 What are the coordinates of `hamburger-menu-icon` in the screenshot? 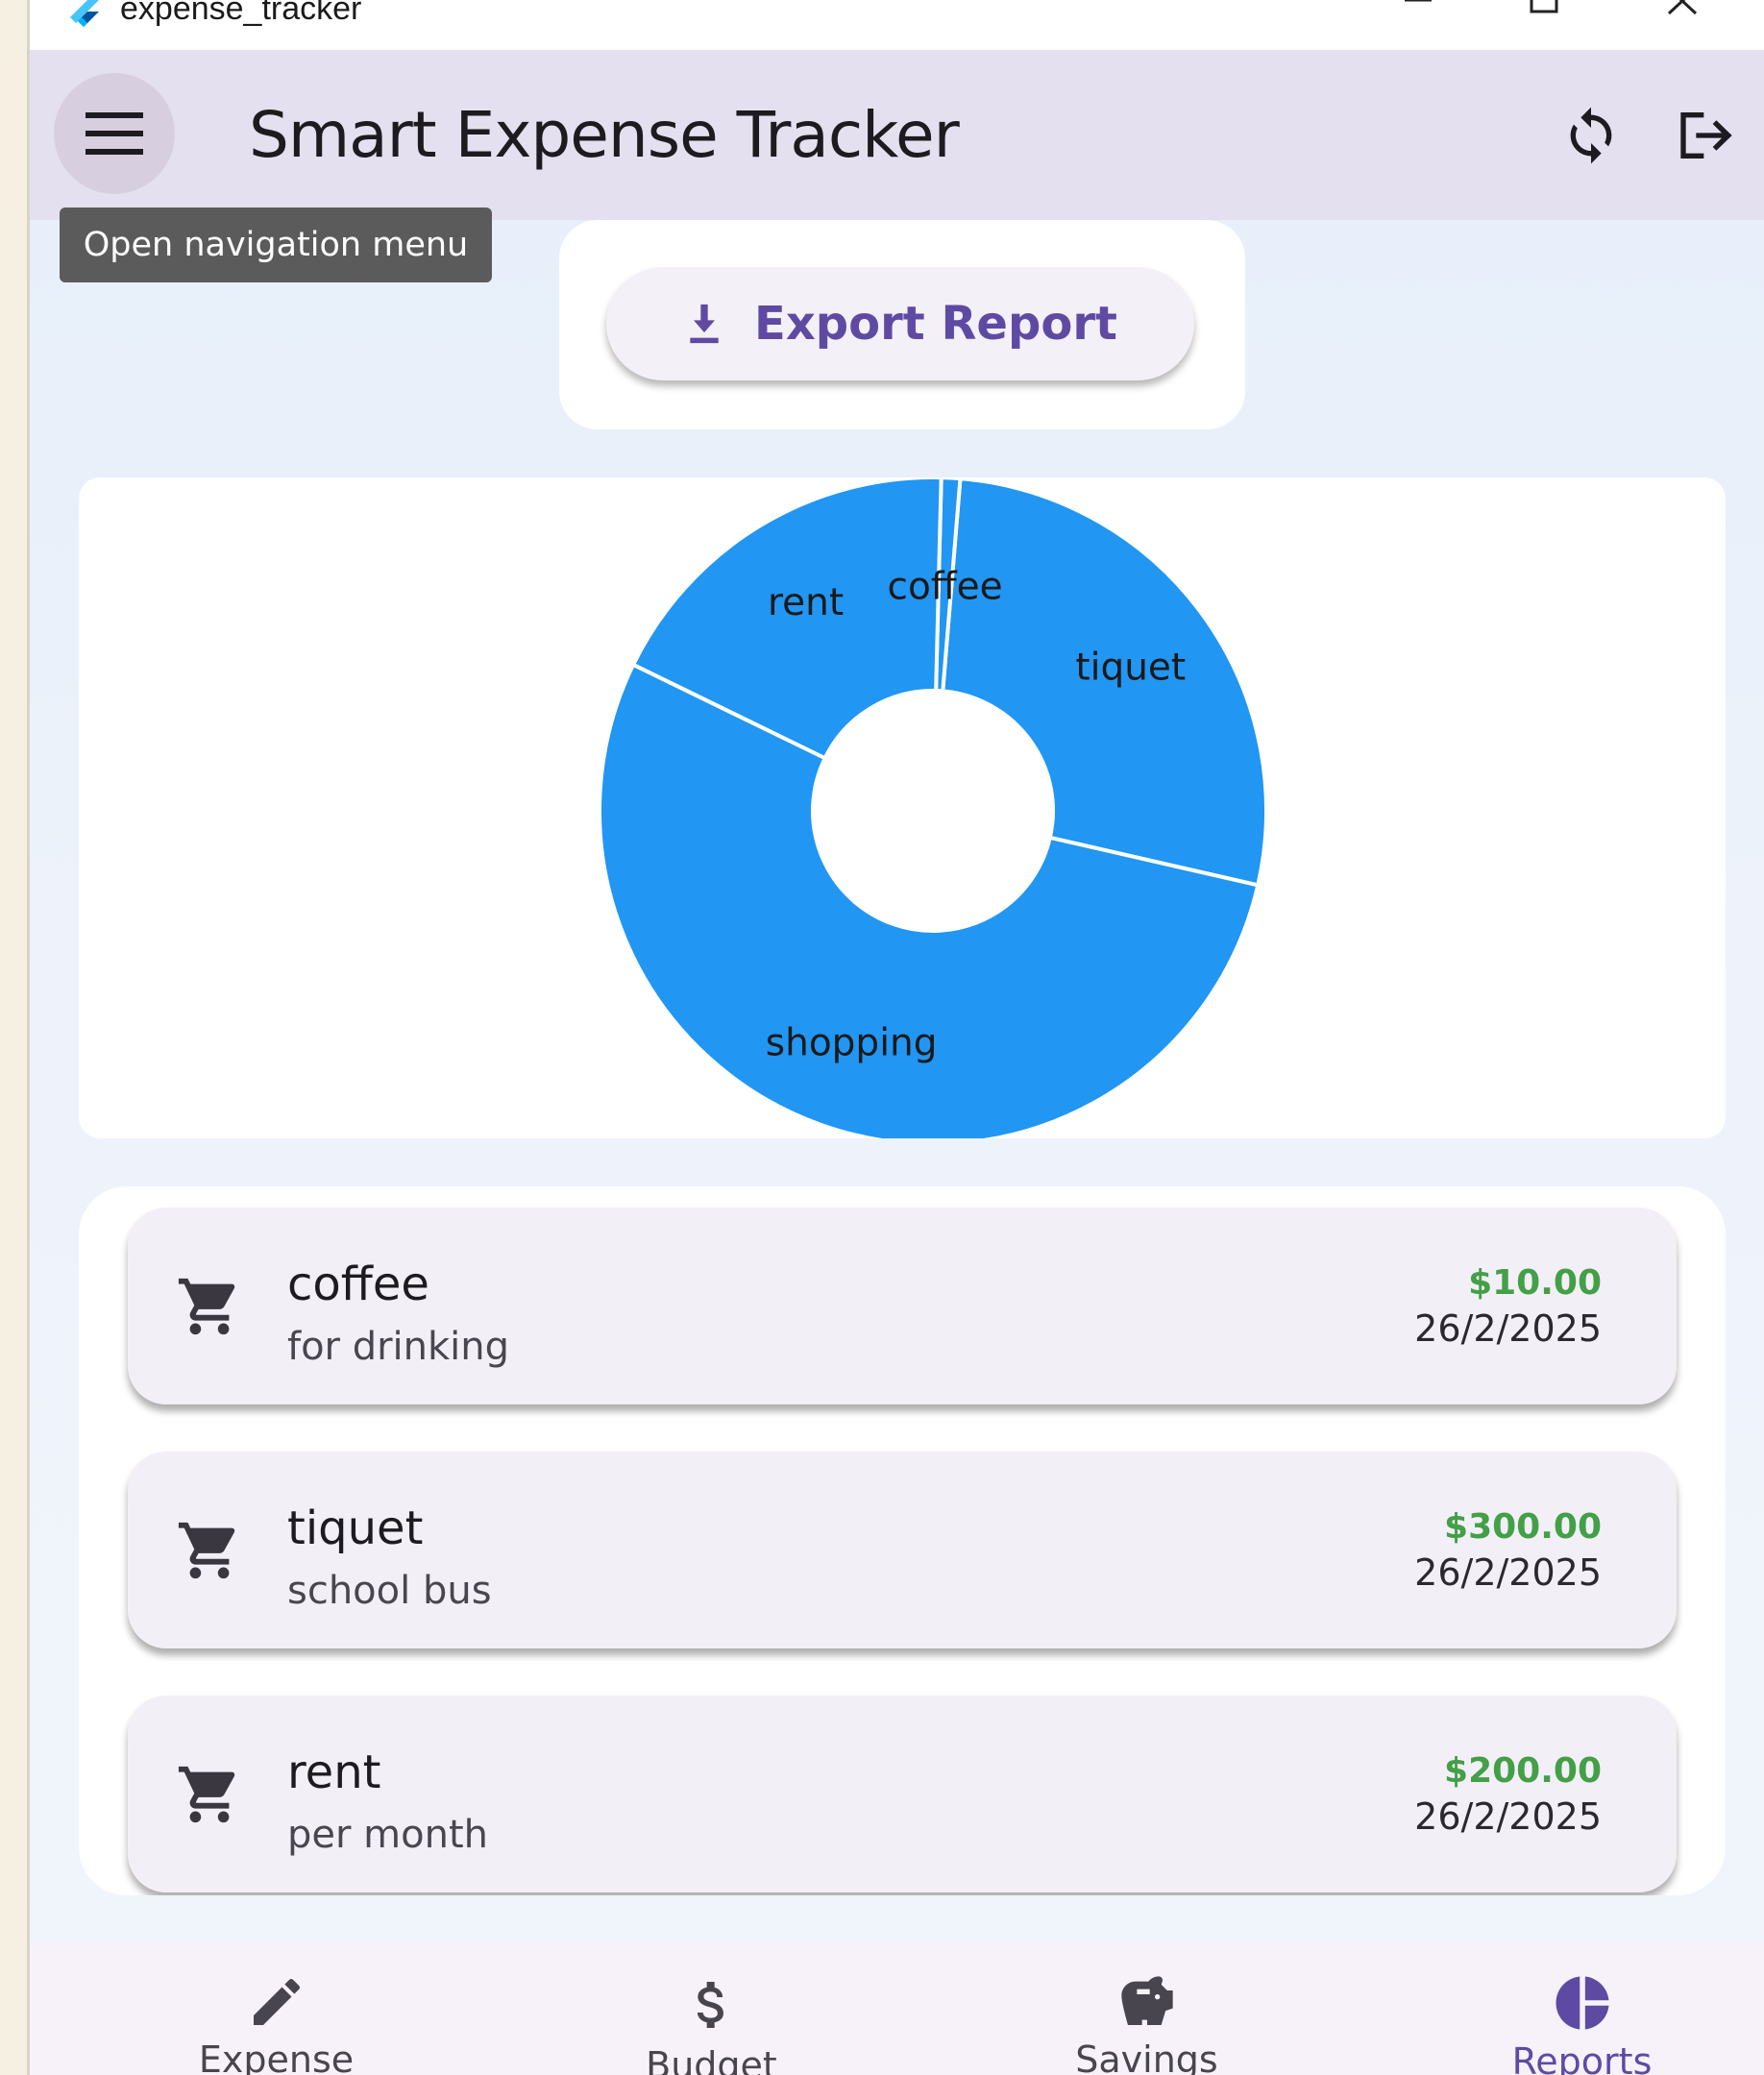 It's located at (114, 133).